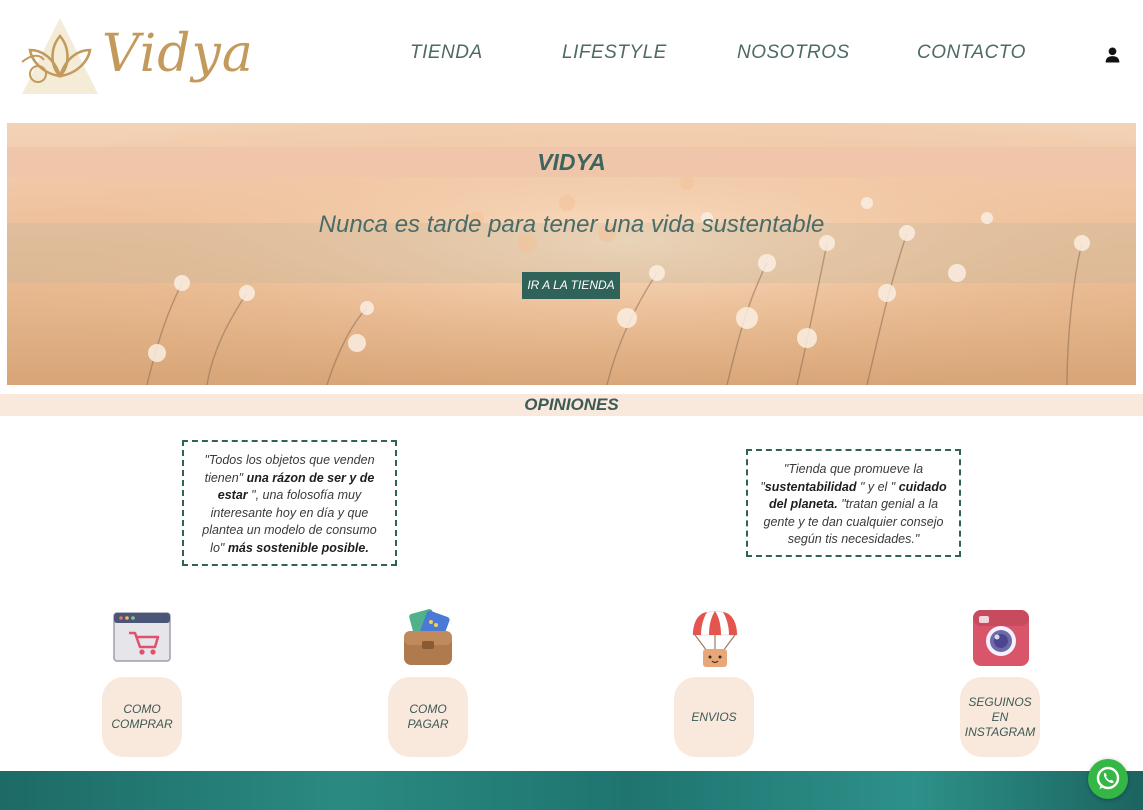 This screenshot has height=810, width=1143. Describe the element at coordinates (715, 638) in the screenshot. I see `parachute-box-icon` at that location.